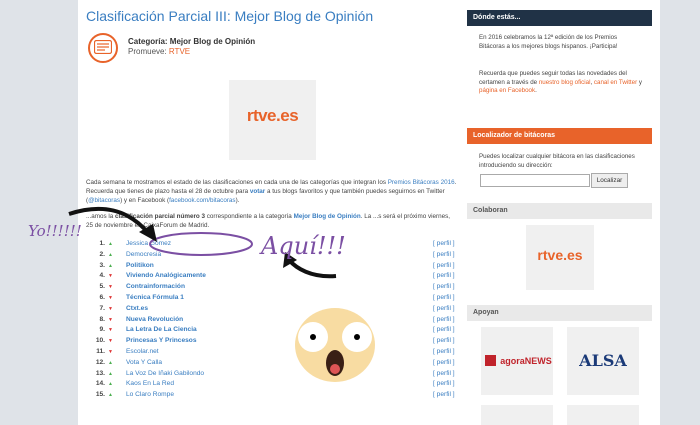 The height and width of the screenshot is (425, 700). I want to click on ranking-row: 6. ▼ Técnica Fórmula 1 [ perfil ], so click(272, 299).